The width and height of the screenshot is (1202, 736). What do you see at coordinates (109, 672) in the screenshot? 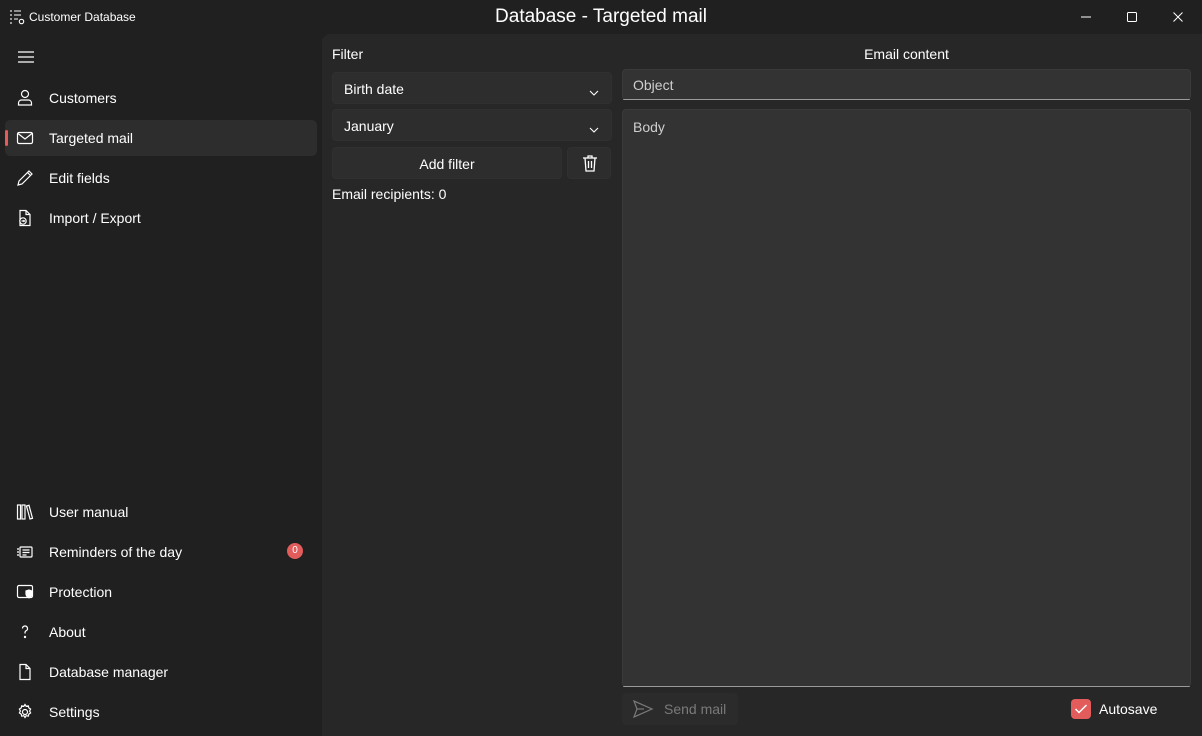
I see `sidebar-item-label: Database manager` at bounding box center [109, 672].